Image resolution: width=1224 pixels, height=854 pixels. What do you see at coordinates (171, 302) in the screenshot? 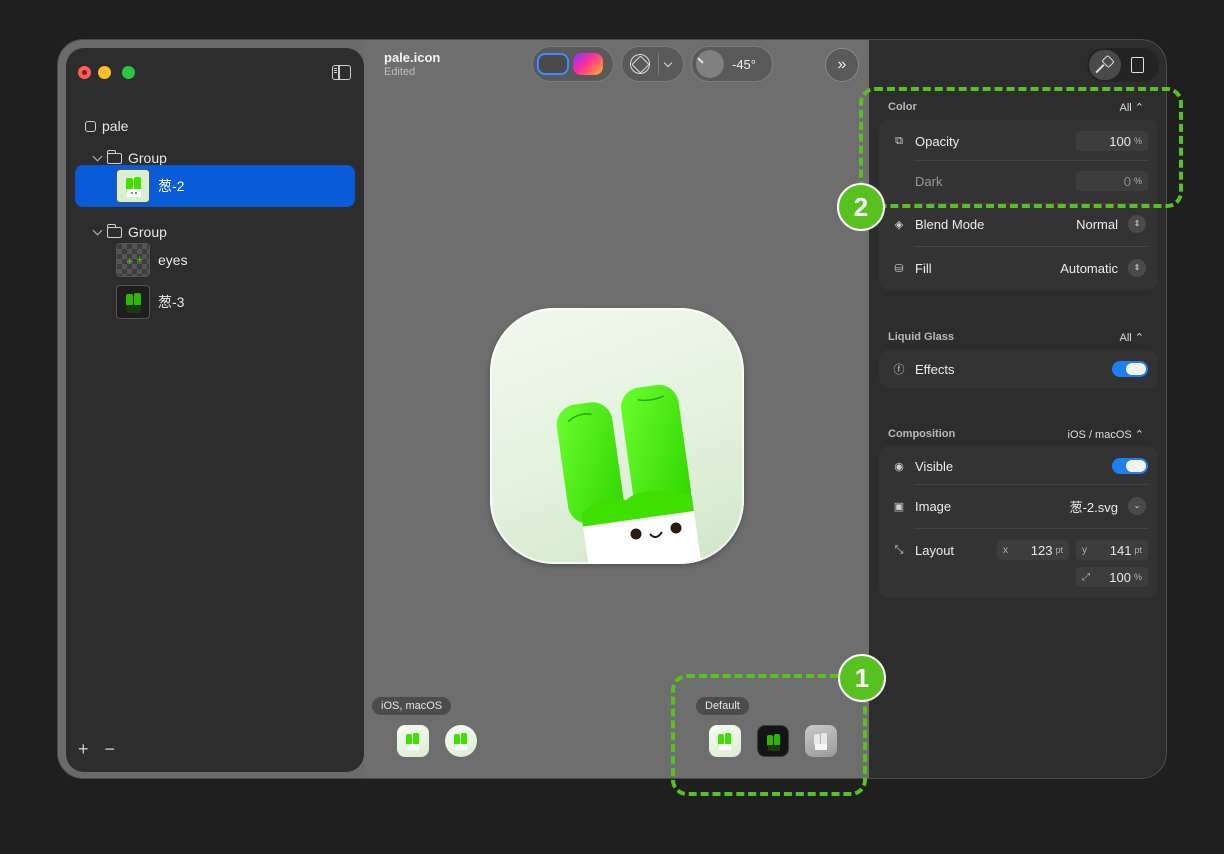
I see `layer-label: 葱-3` at bounding box center [171, 302].